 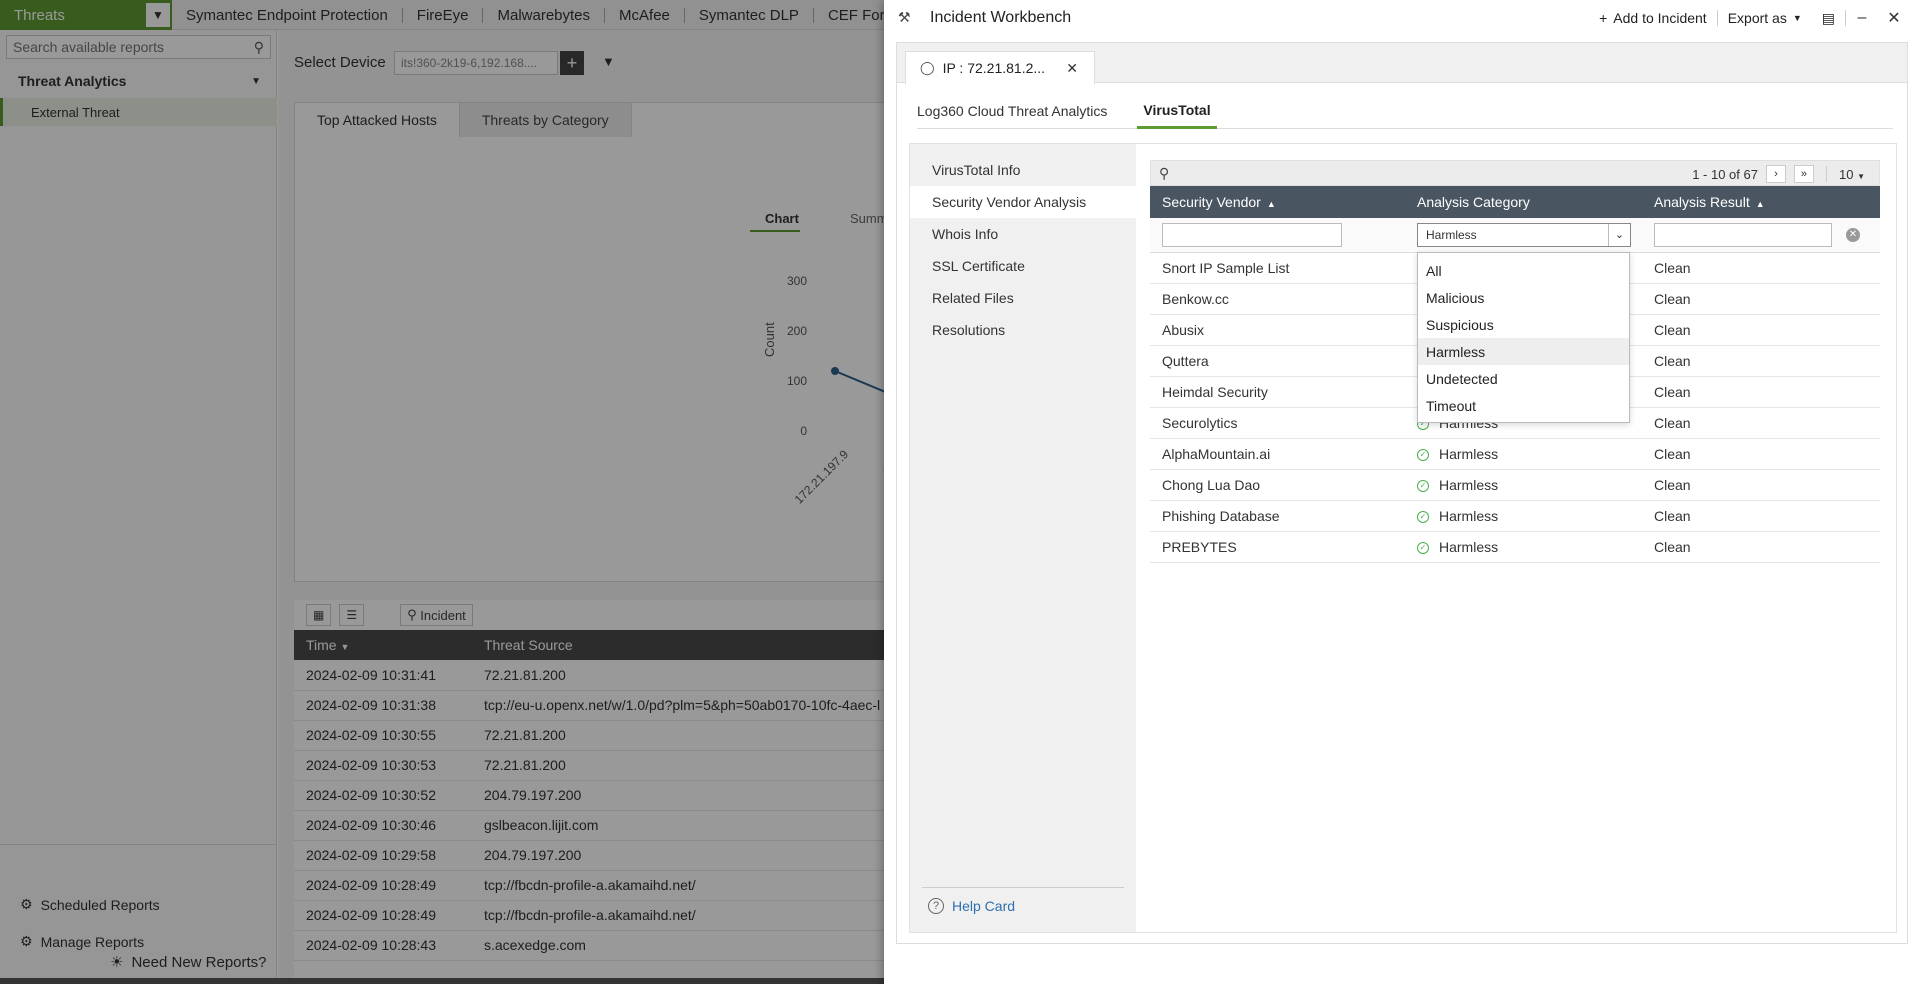 I want to click on vendor-row: AlphaMountain.ai ✓ Harmless Clean, so click(x=1515, y=454).